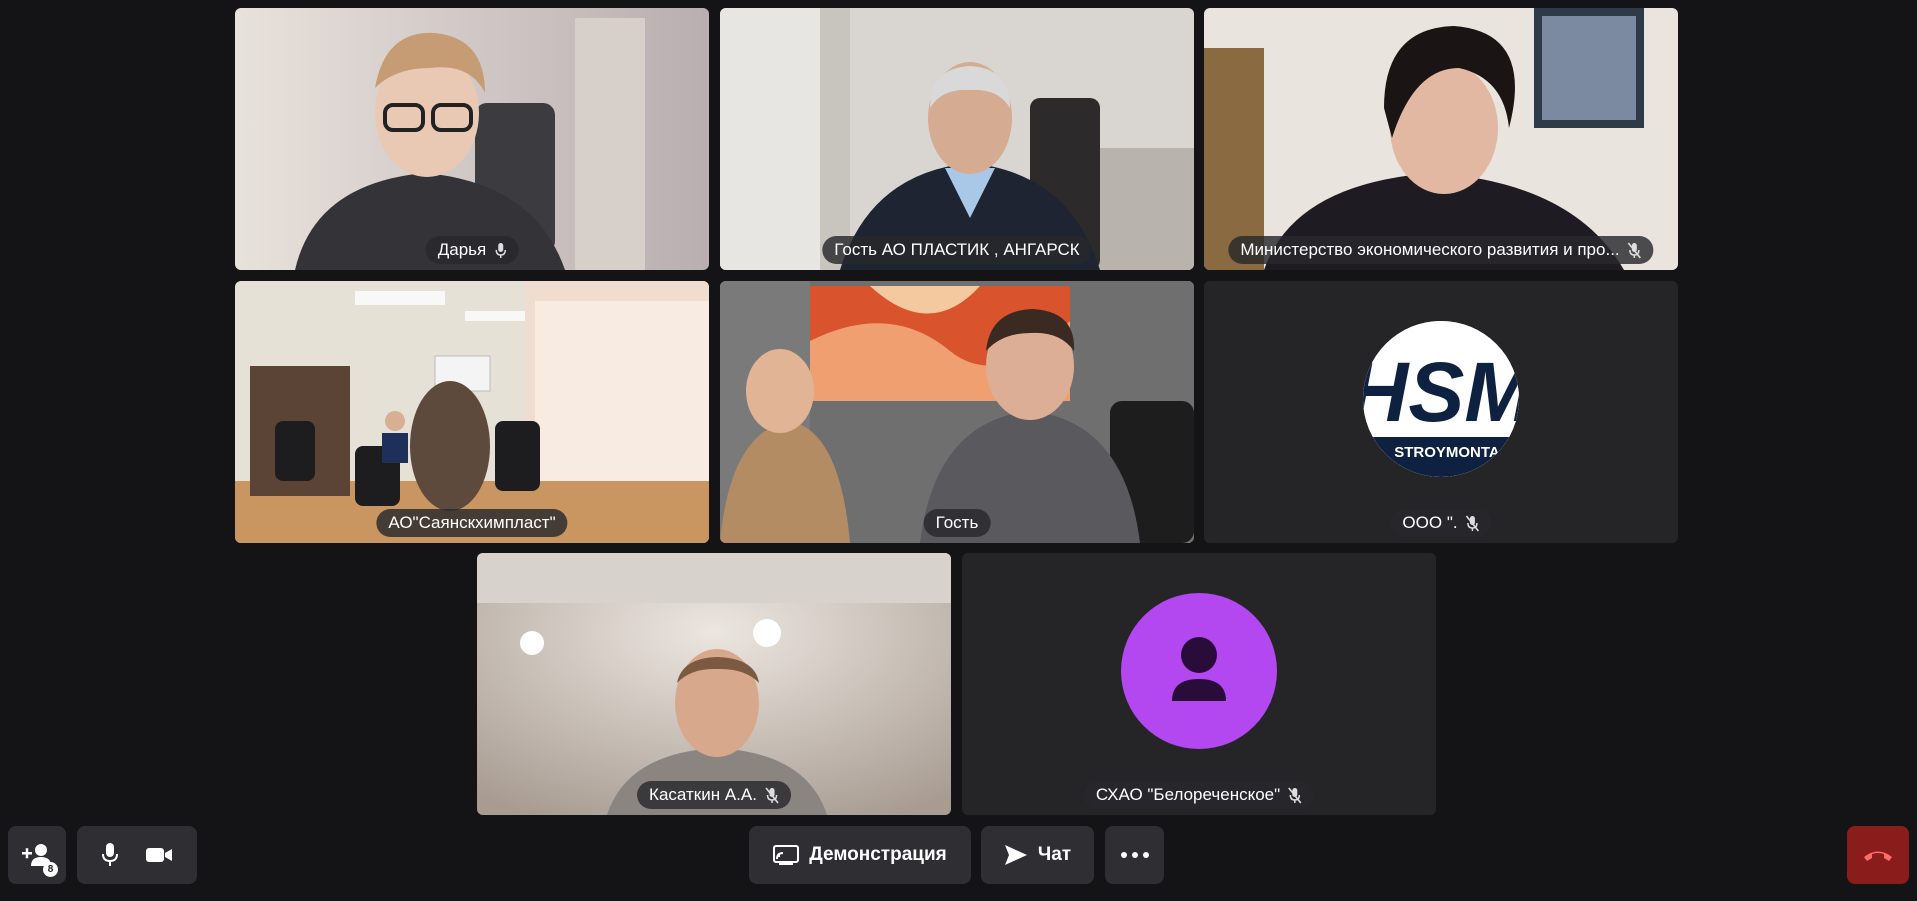 The image size is (1917, 901). I want to click on participant-tile-shao: СХАО "Белореченское", so click(1199, 684).